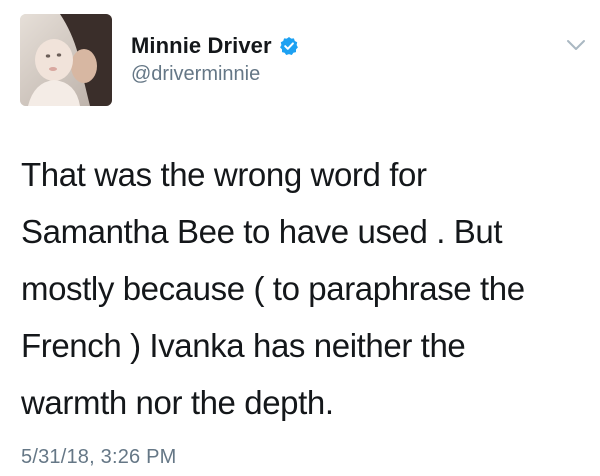  Describe the element at coordinates (99, 457) in the screenshot. I see `timestamp: 5/31/18, 3:26 PM` at that location.